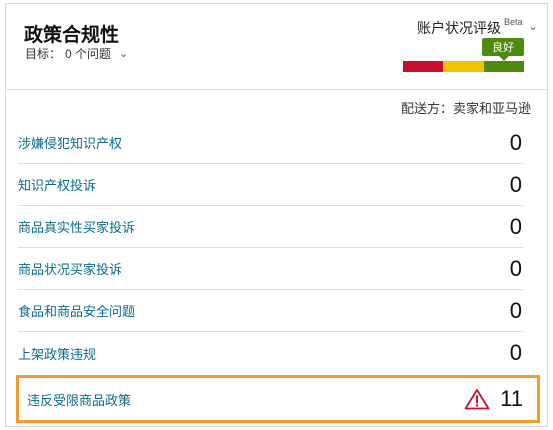 The width and height of the screenshot is (553, 430). I want to click on issue-link: 上架政策违规, so click(57, 353).